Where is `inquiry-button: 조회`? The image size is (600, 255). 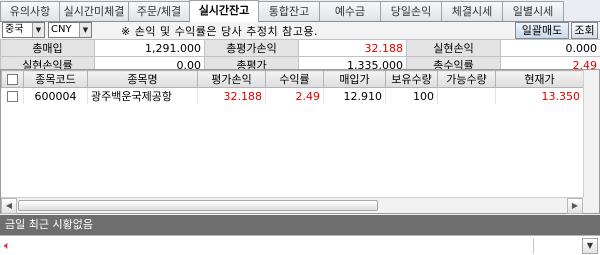 inquiry-button: 조회 is located at coordinates (584, 30).